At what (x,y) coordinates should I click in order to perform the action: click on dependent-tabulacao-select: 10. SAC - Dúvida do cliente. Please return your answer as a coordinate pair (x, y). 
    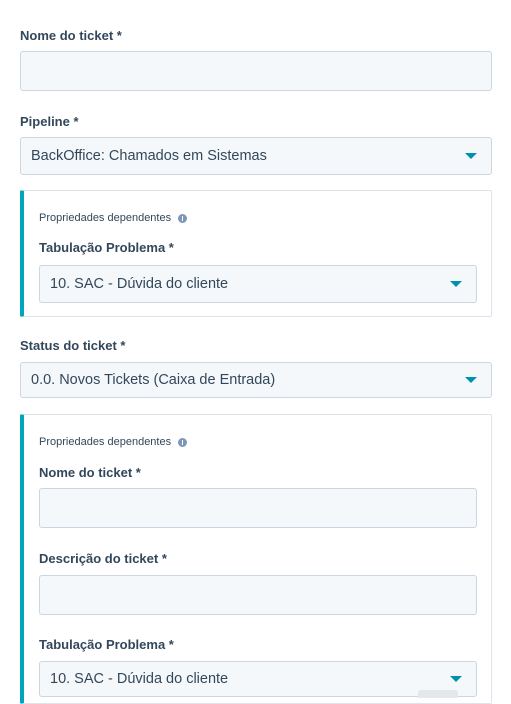
    Looking at the image, I should click on (258, 679).